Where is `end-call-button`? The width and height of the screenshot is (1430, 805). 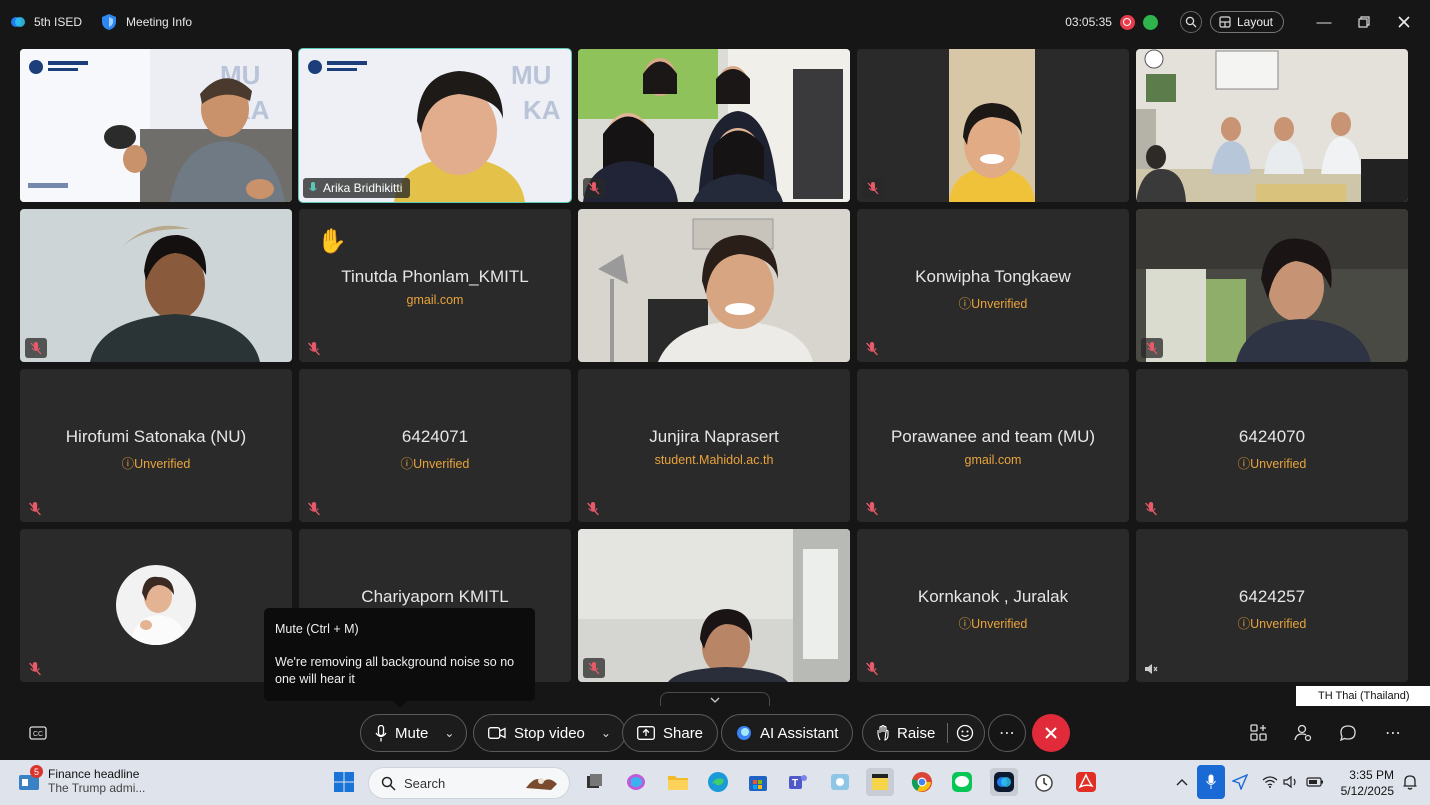
end-call-button is located at coordinates (1051, 733).